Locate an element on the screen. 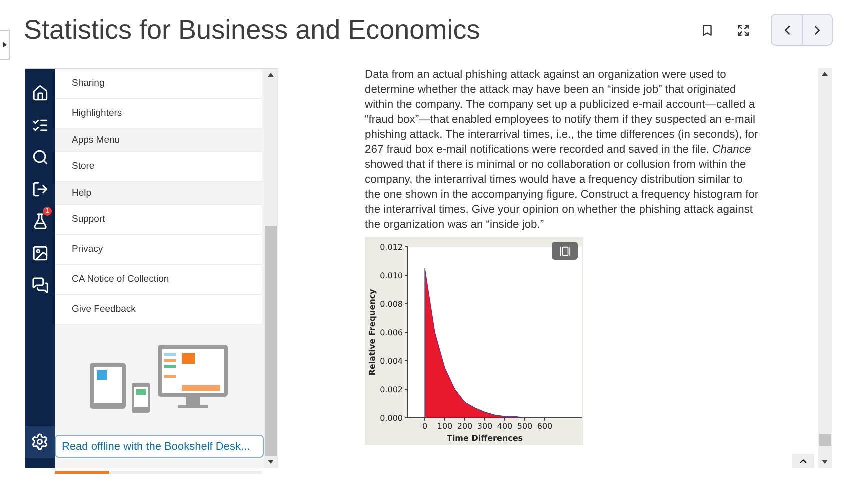 Image resolution: width=850 pixels, height=486 pixels. menu-item: Store is located at coordinates (158, 167).